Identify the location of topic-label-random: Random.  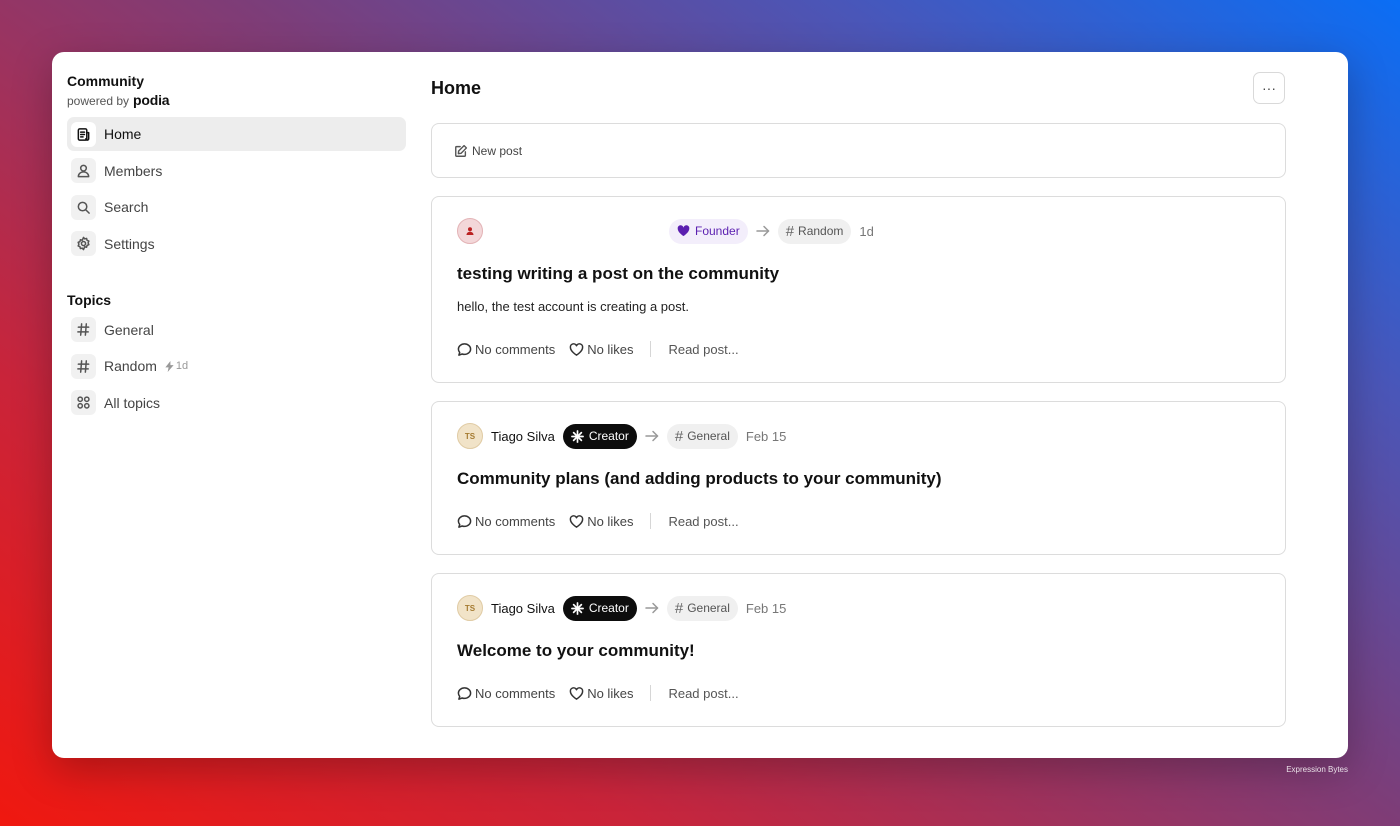
(130, 366).